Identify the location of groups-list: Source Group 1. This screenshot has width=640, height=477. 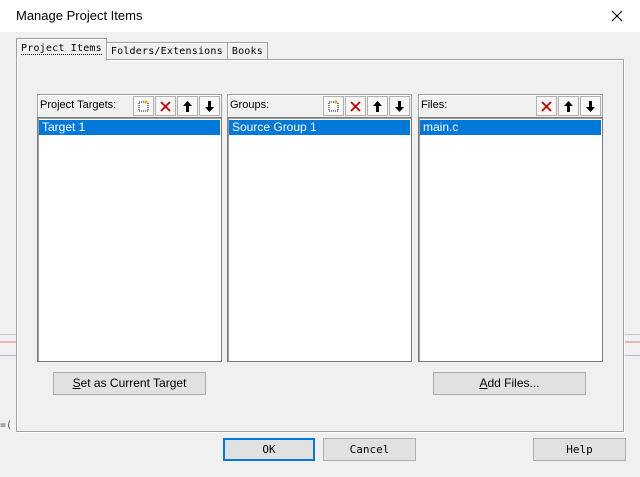
(319, 239).